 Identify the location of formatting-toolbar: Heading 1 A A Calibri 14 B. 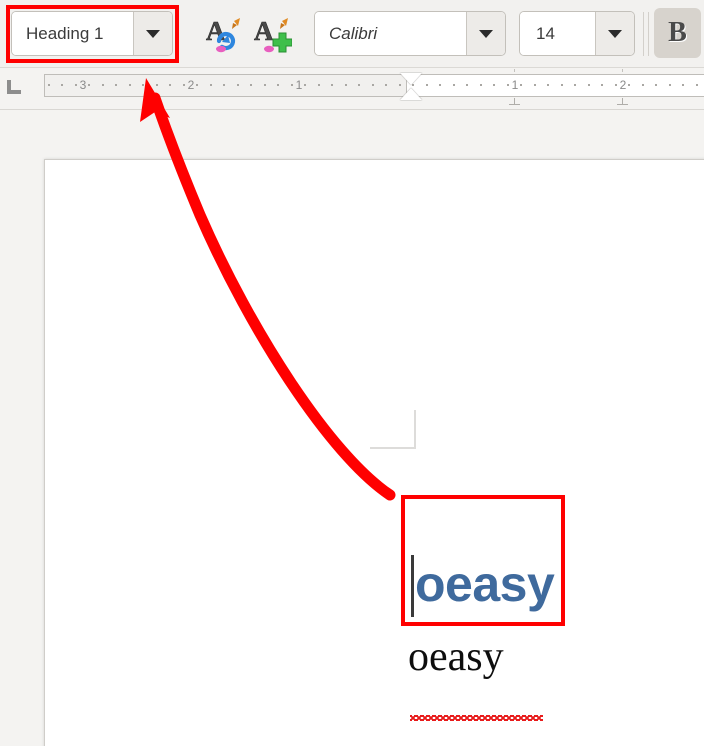
(352, 34).